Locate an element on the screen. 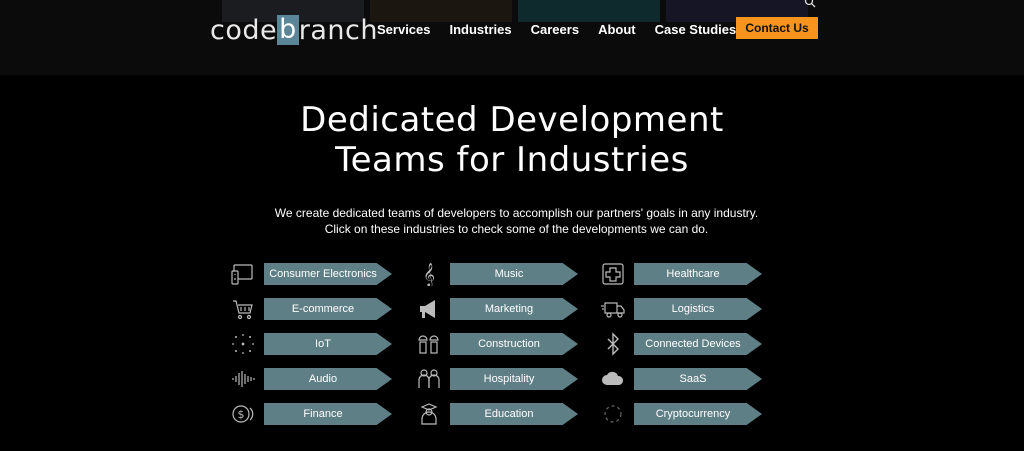 The height and width of the screenshot is (451, 1024). logo-text-right: ranch is located at coordinates (338, 30).